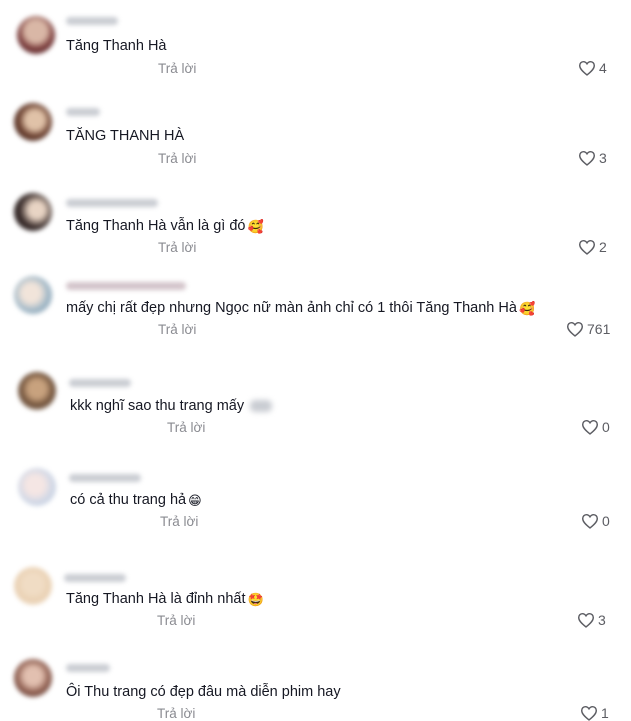  Describe the element at coordinates (136, 500) in the screenshot. I see `comment-text: có cả thu trang hả 😁` at that location.